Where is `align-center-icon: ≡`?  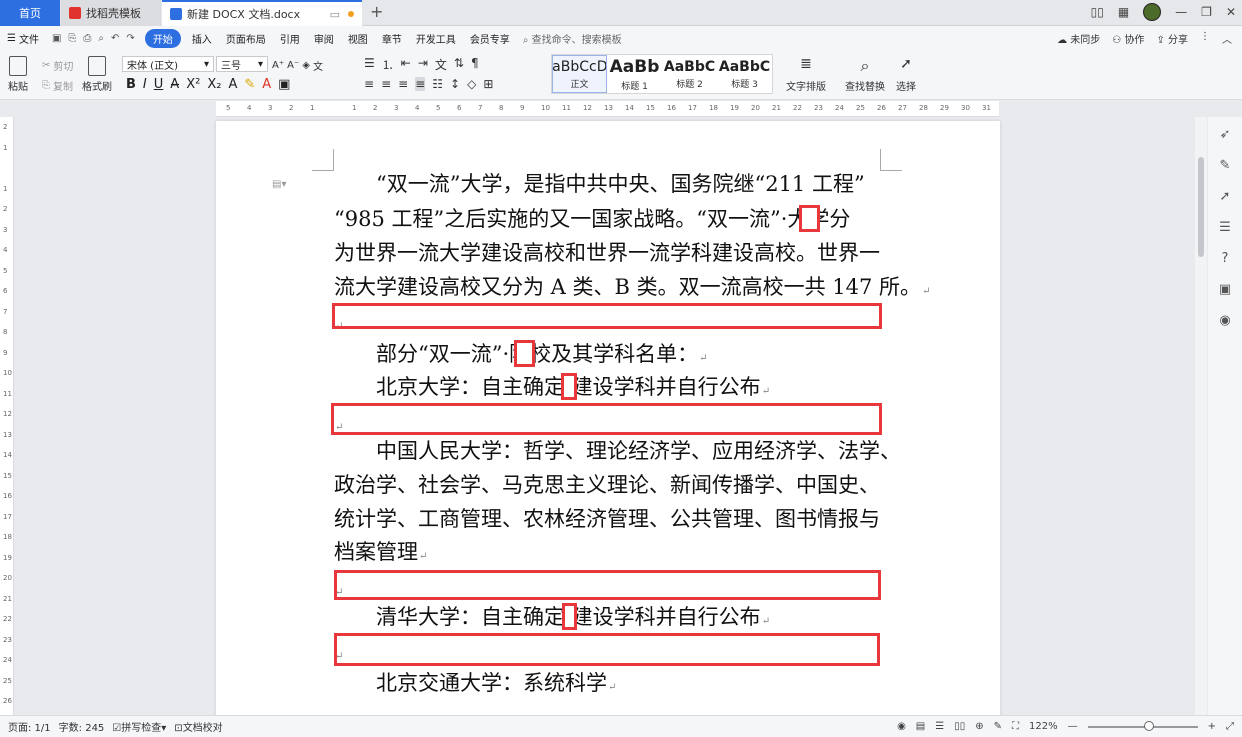 align-center-icon: ≡ is located at coordinates (386, 84).